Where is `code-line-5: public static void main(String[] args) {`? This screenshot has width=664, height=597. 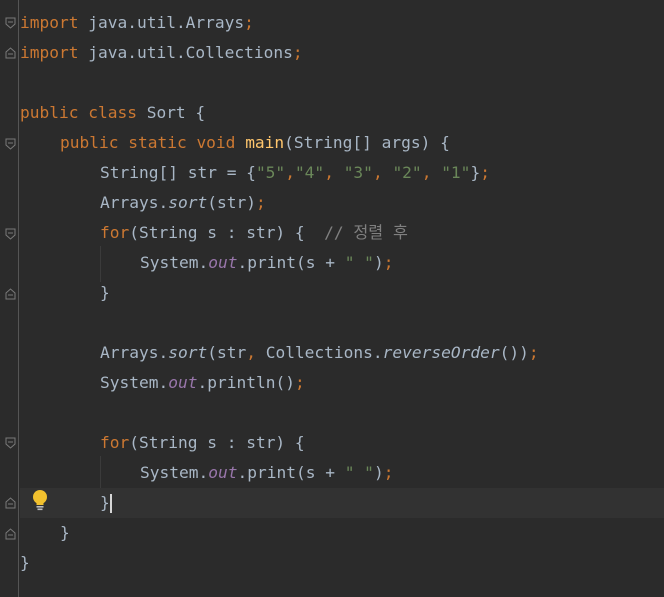 code-line-5: public static void main(String[] args) { is located at coordinates (362, 143).